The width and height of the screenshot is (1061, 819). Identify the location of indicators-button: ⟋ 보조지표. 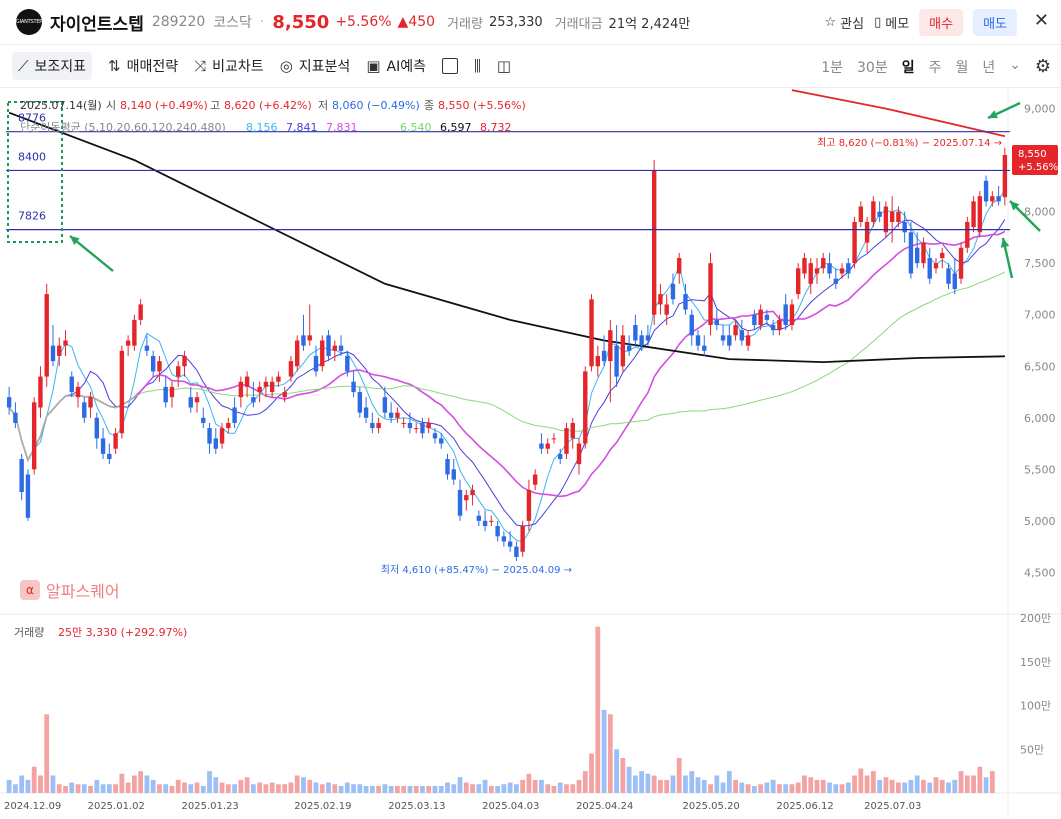
(52, 66).